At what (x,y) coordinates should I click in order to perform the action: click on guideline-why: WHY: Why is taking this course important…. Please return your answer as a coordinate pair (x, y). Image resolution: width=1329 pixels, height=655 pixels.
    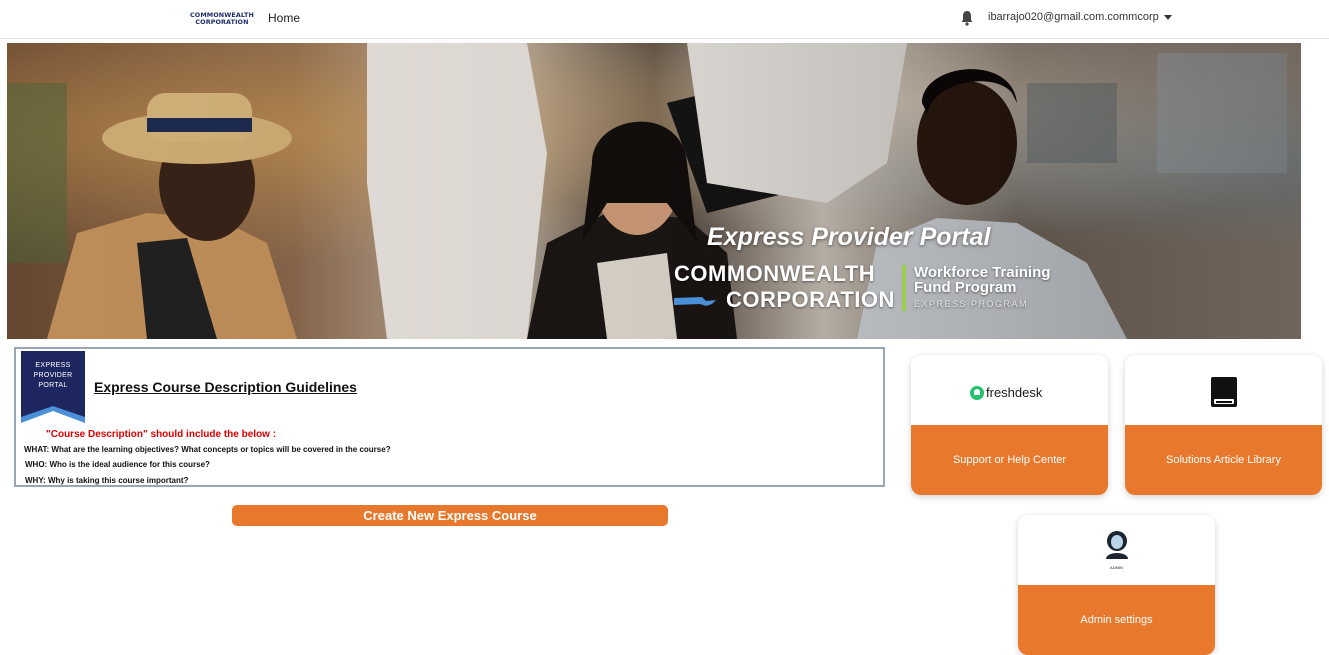
    Looking at the image, I should click on (107, 480).